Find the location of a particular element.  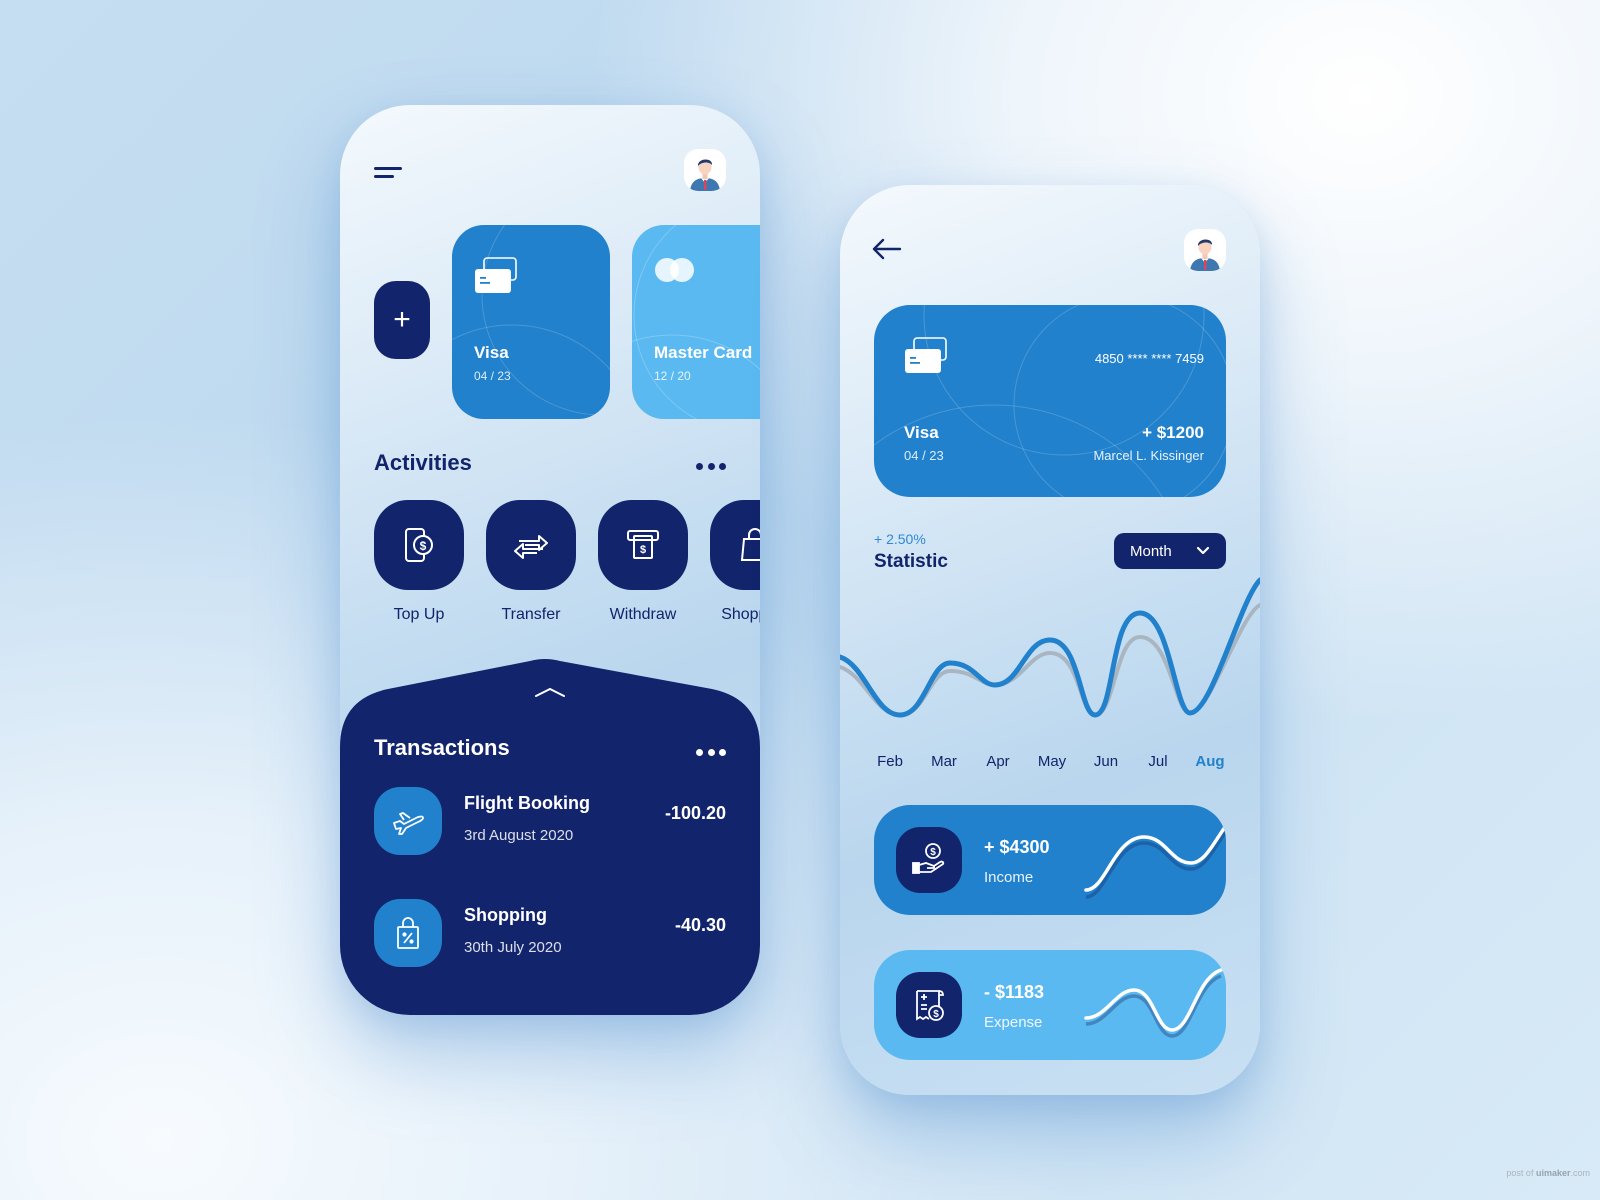

chart-line-primary is located at coordinates (1050, 647).